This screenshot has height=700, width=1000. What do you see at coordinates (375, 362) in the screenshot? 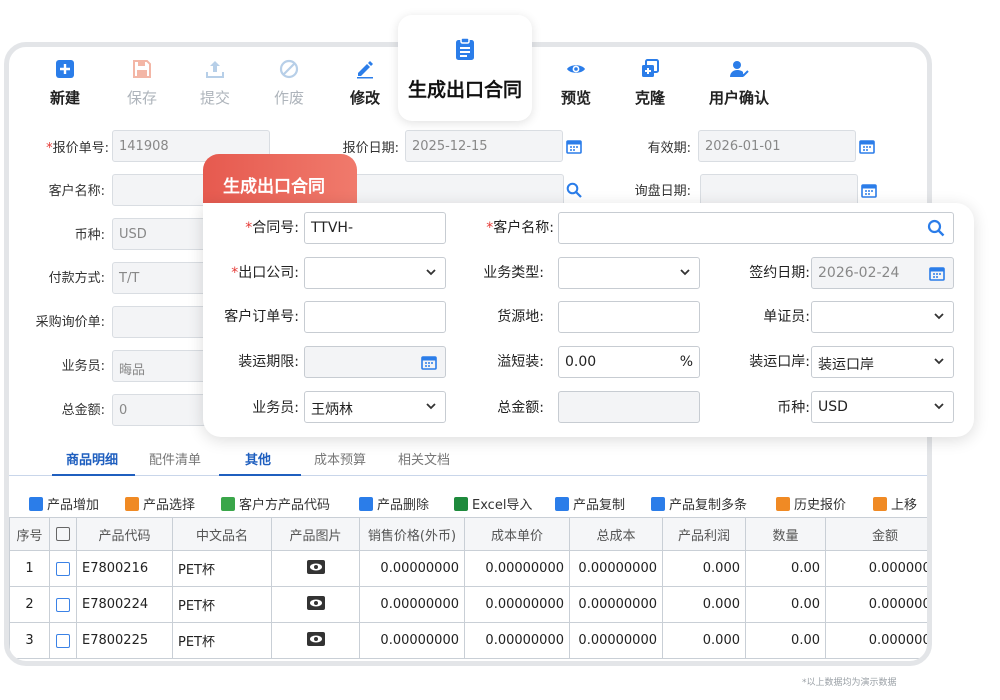
I see `ship-limit-field` at bounding box center [375, 362].